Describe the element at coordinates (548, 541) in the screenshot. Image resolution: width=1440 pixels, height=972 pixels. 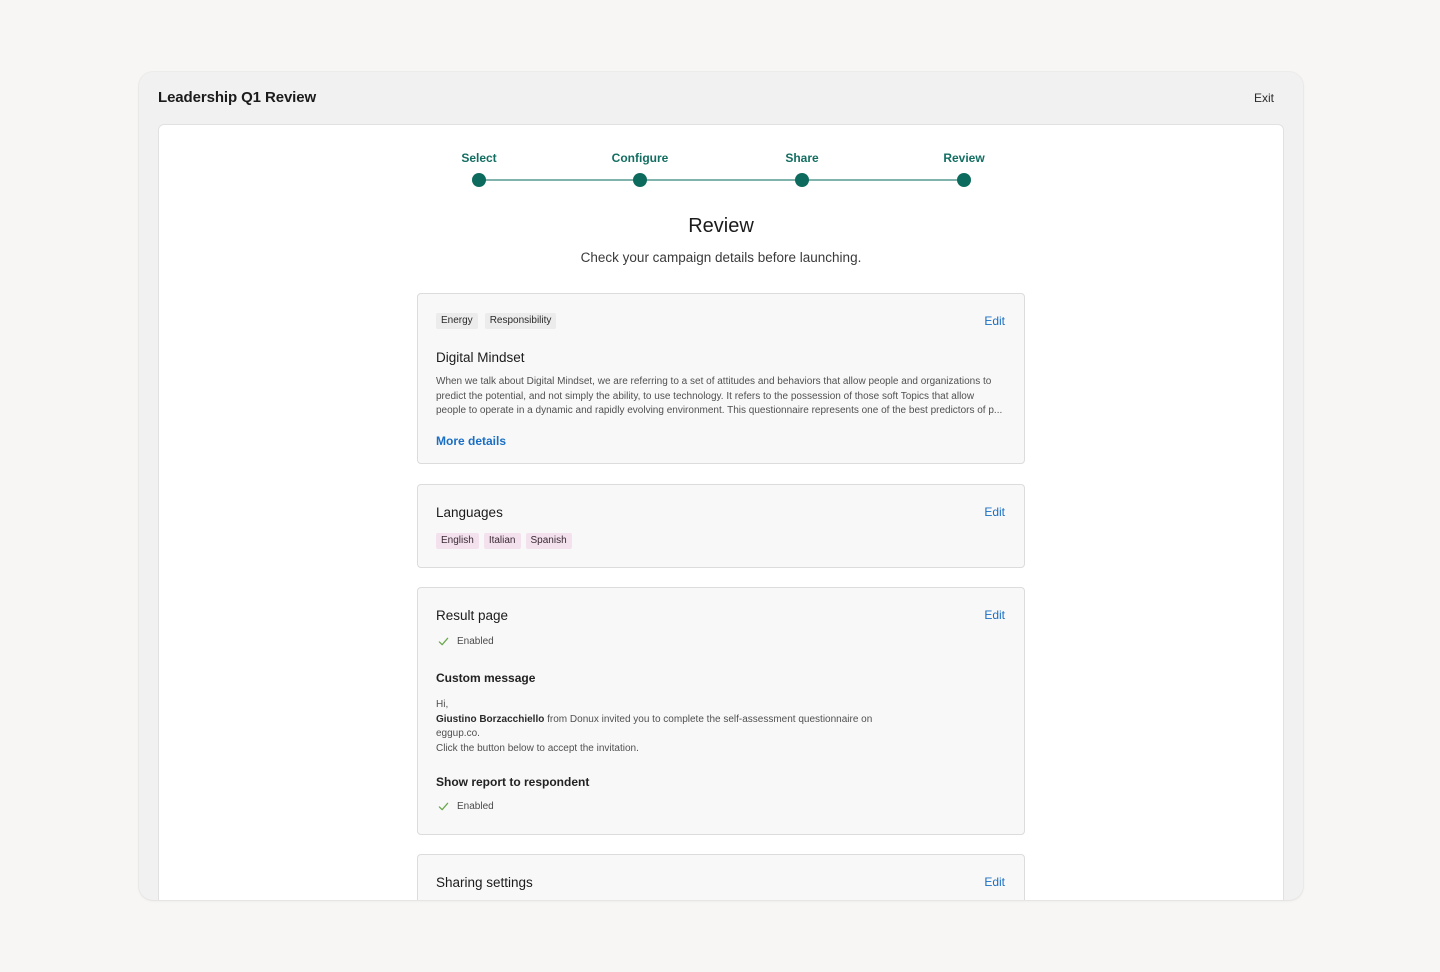
I see `language-tag: Spanish` at that location.